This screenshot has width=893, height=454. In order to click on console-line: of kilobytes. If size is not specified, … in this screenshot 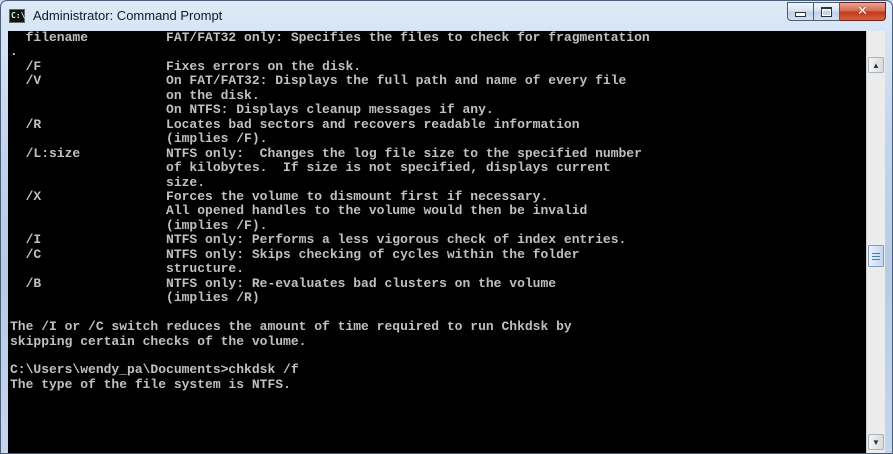, I will do `click(310, 168)`.